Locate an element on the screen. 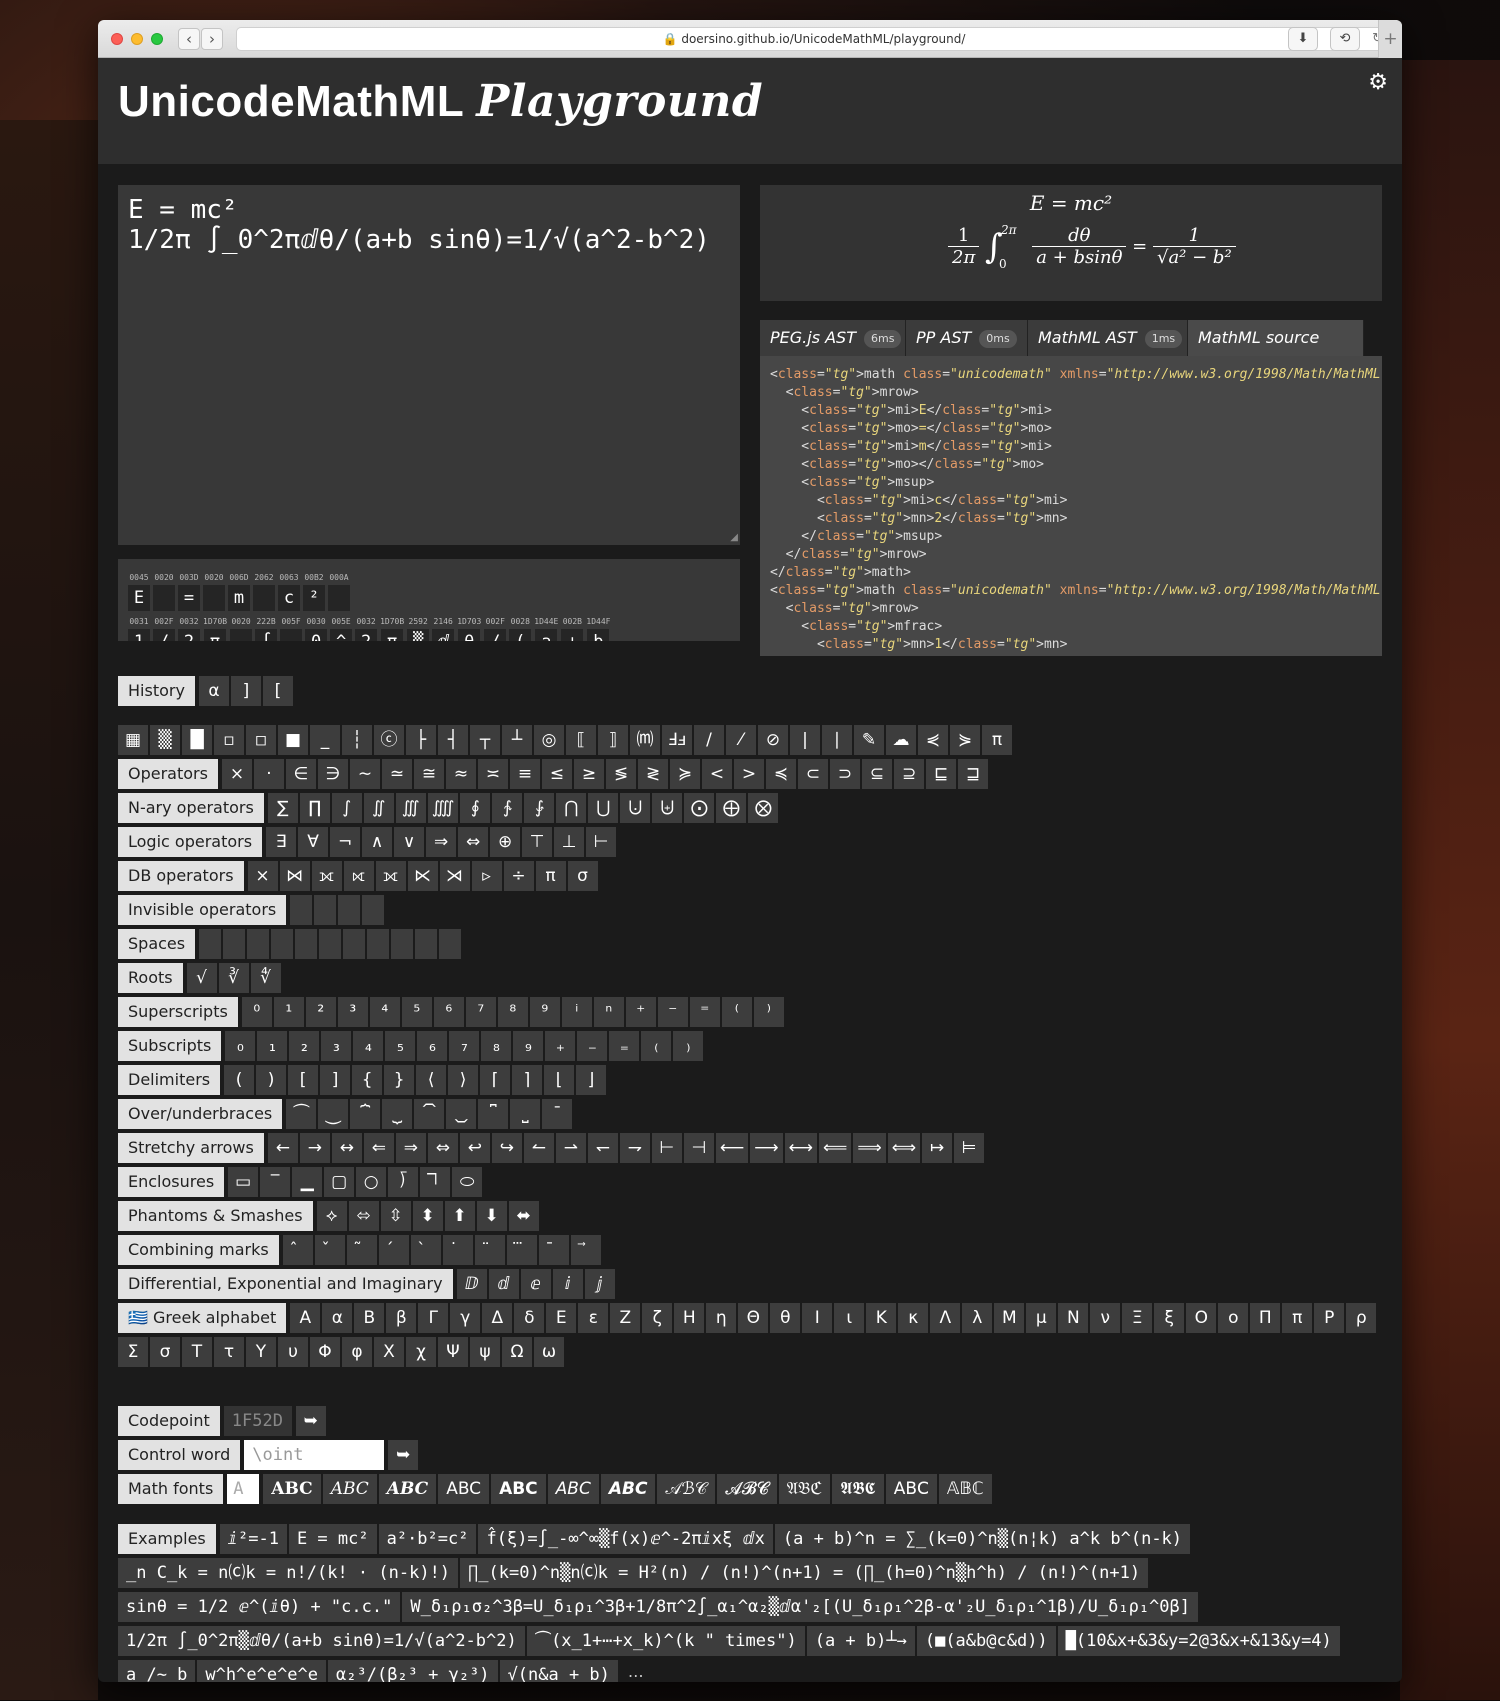  palette-key: ⊑ is located at coordinates (940, 774).